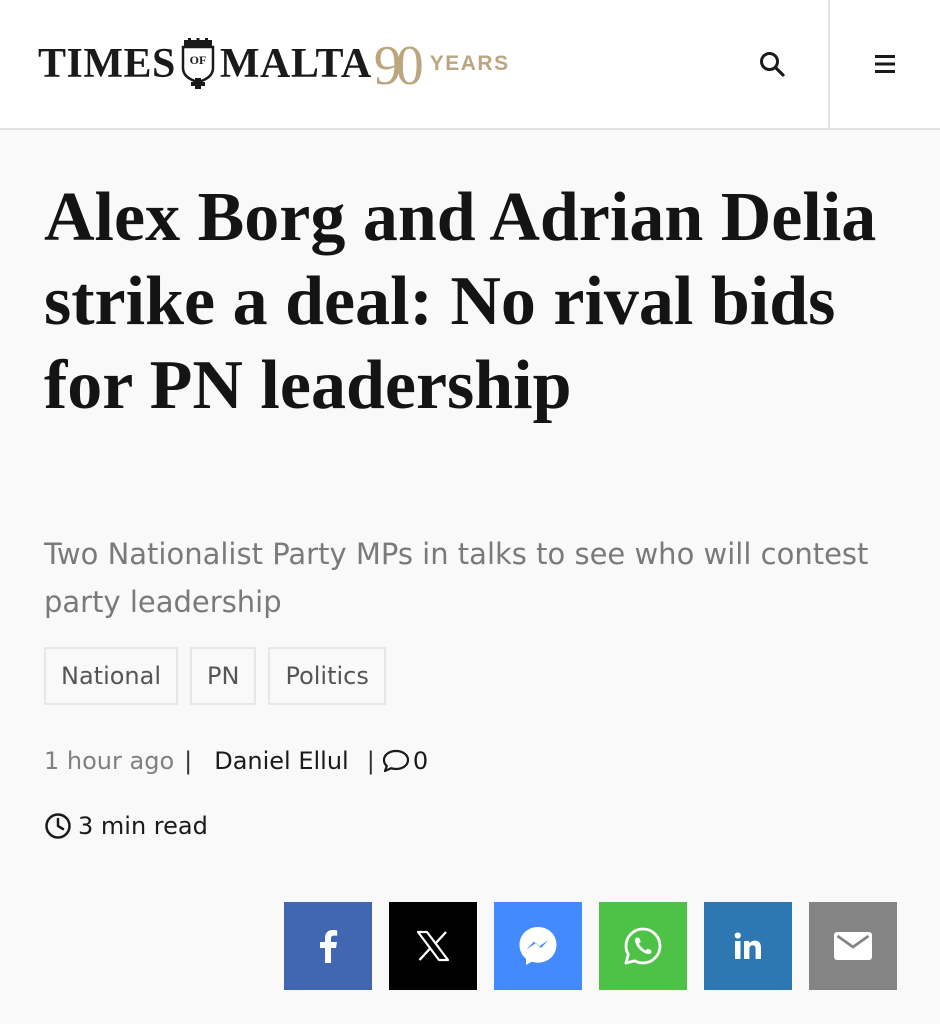  I want to click on anniversary-label: YEARS, so click(469, 63).